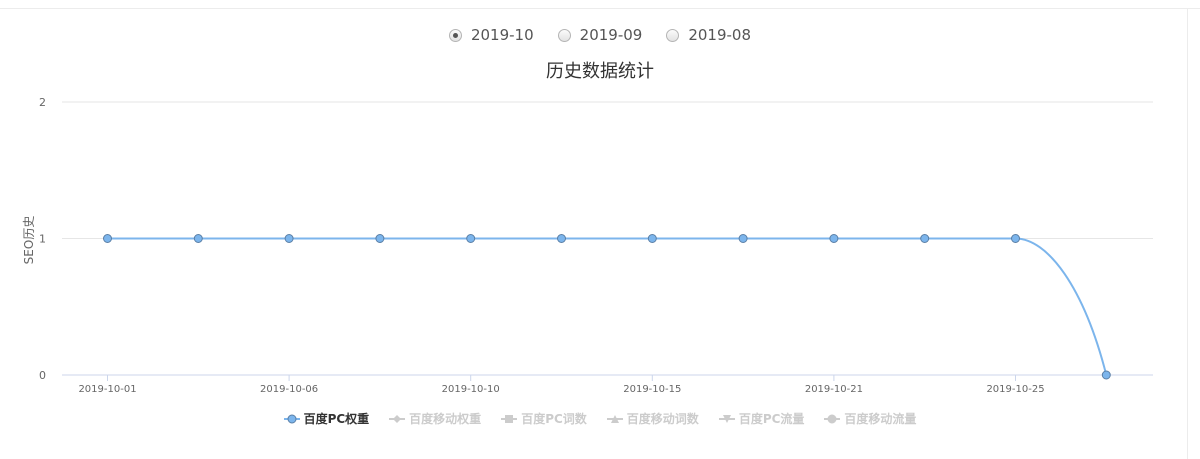 The height and width of the screenshot is (459, 1200). I want to click on x-tick-label: 2019-10-06, so click(289, 389).